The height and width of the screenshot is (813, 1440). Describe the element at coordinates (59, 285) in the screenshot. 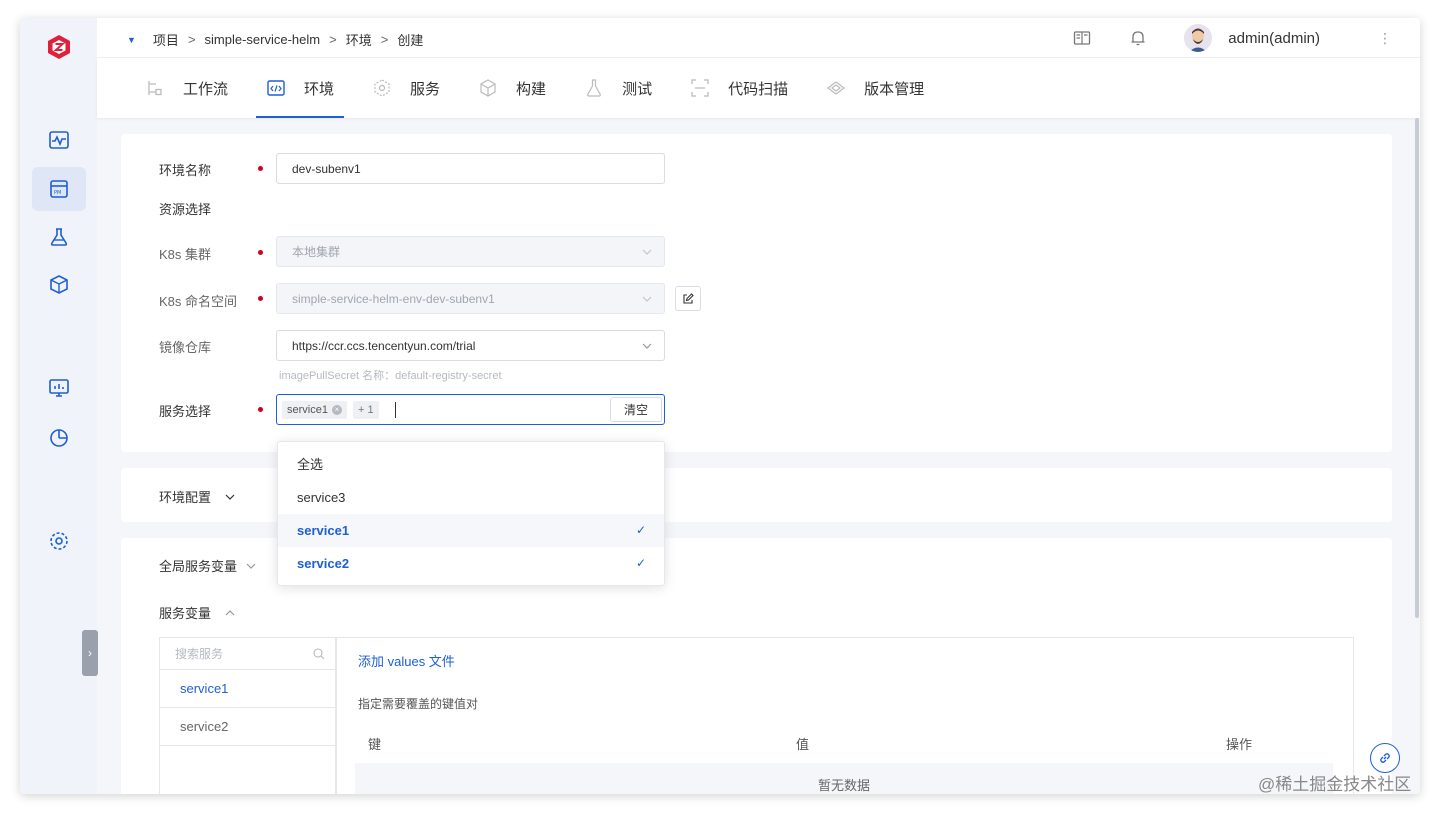

I see `sidebar-artifact-icon` at that location.